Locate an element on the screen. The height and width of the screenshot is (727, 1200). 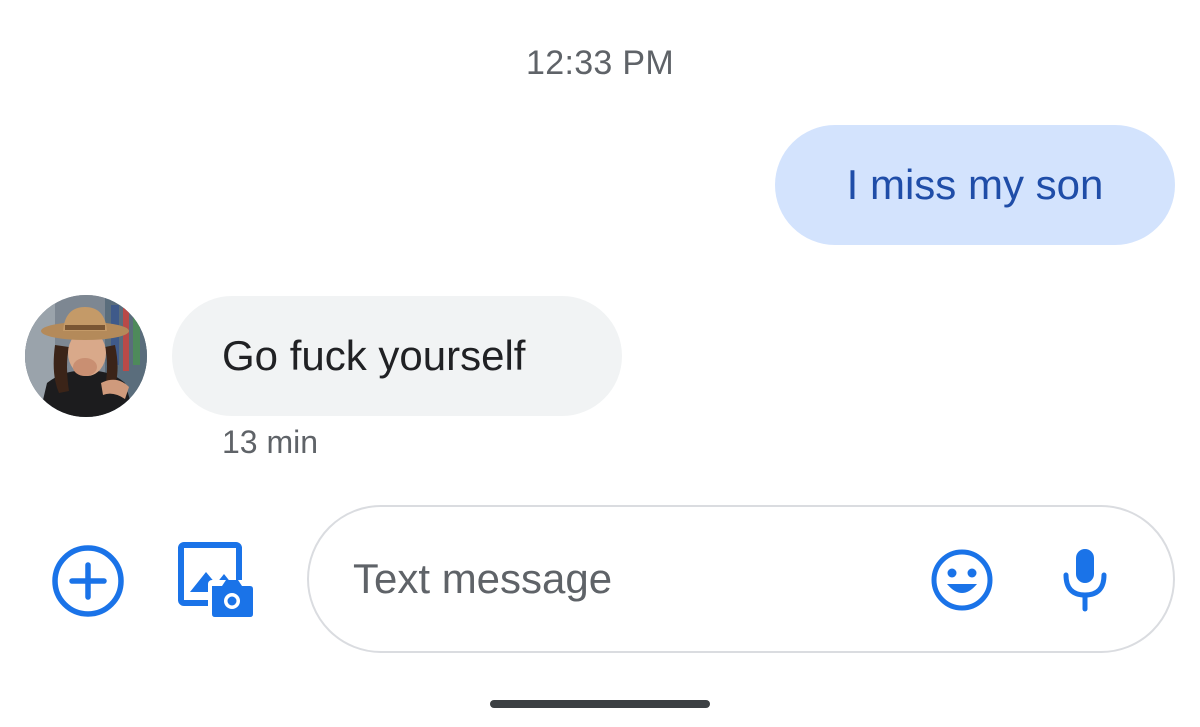
sent-message-text: I miss my son is located at coordinates (975, 184).